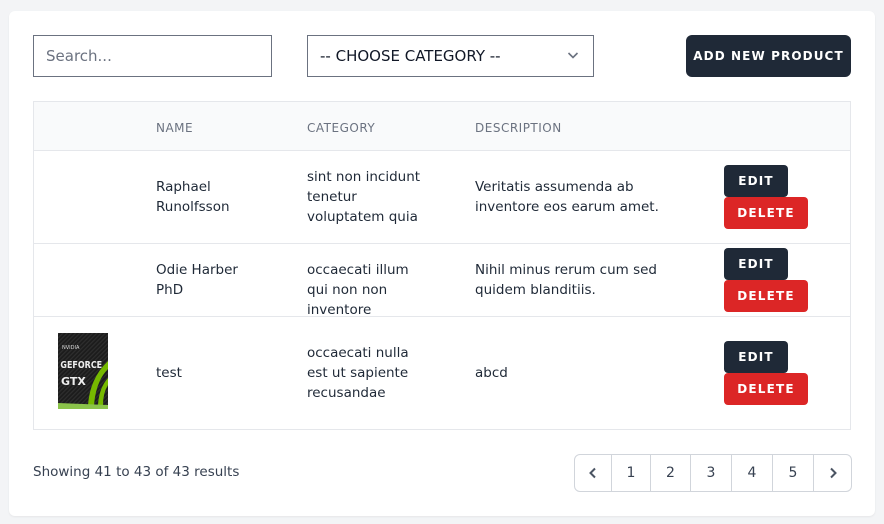 Image resolution: width=884 pixels, height=524 pixels. What do you see at coordinates (631, 473) in the screenshot?
I see `page-button-1: 1` at bounding box center [631, 473].